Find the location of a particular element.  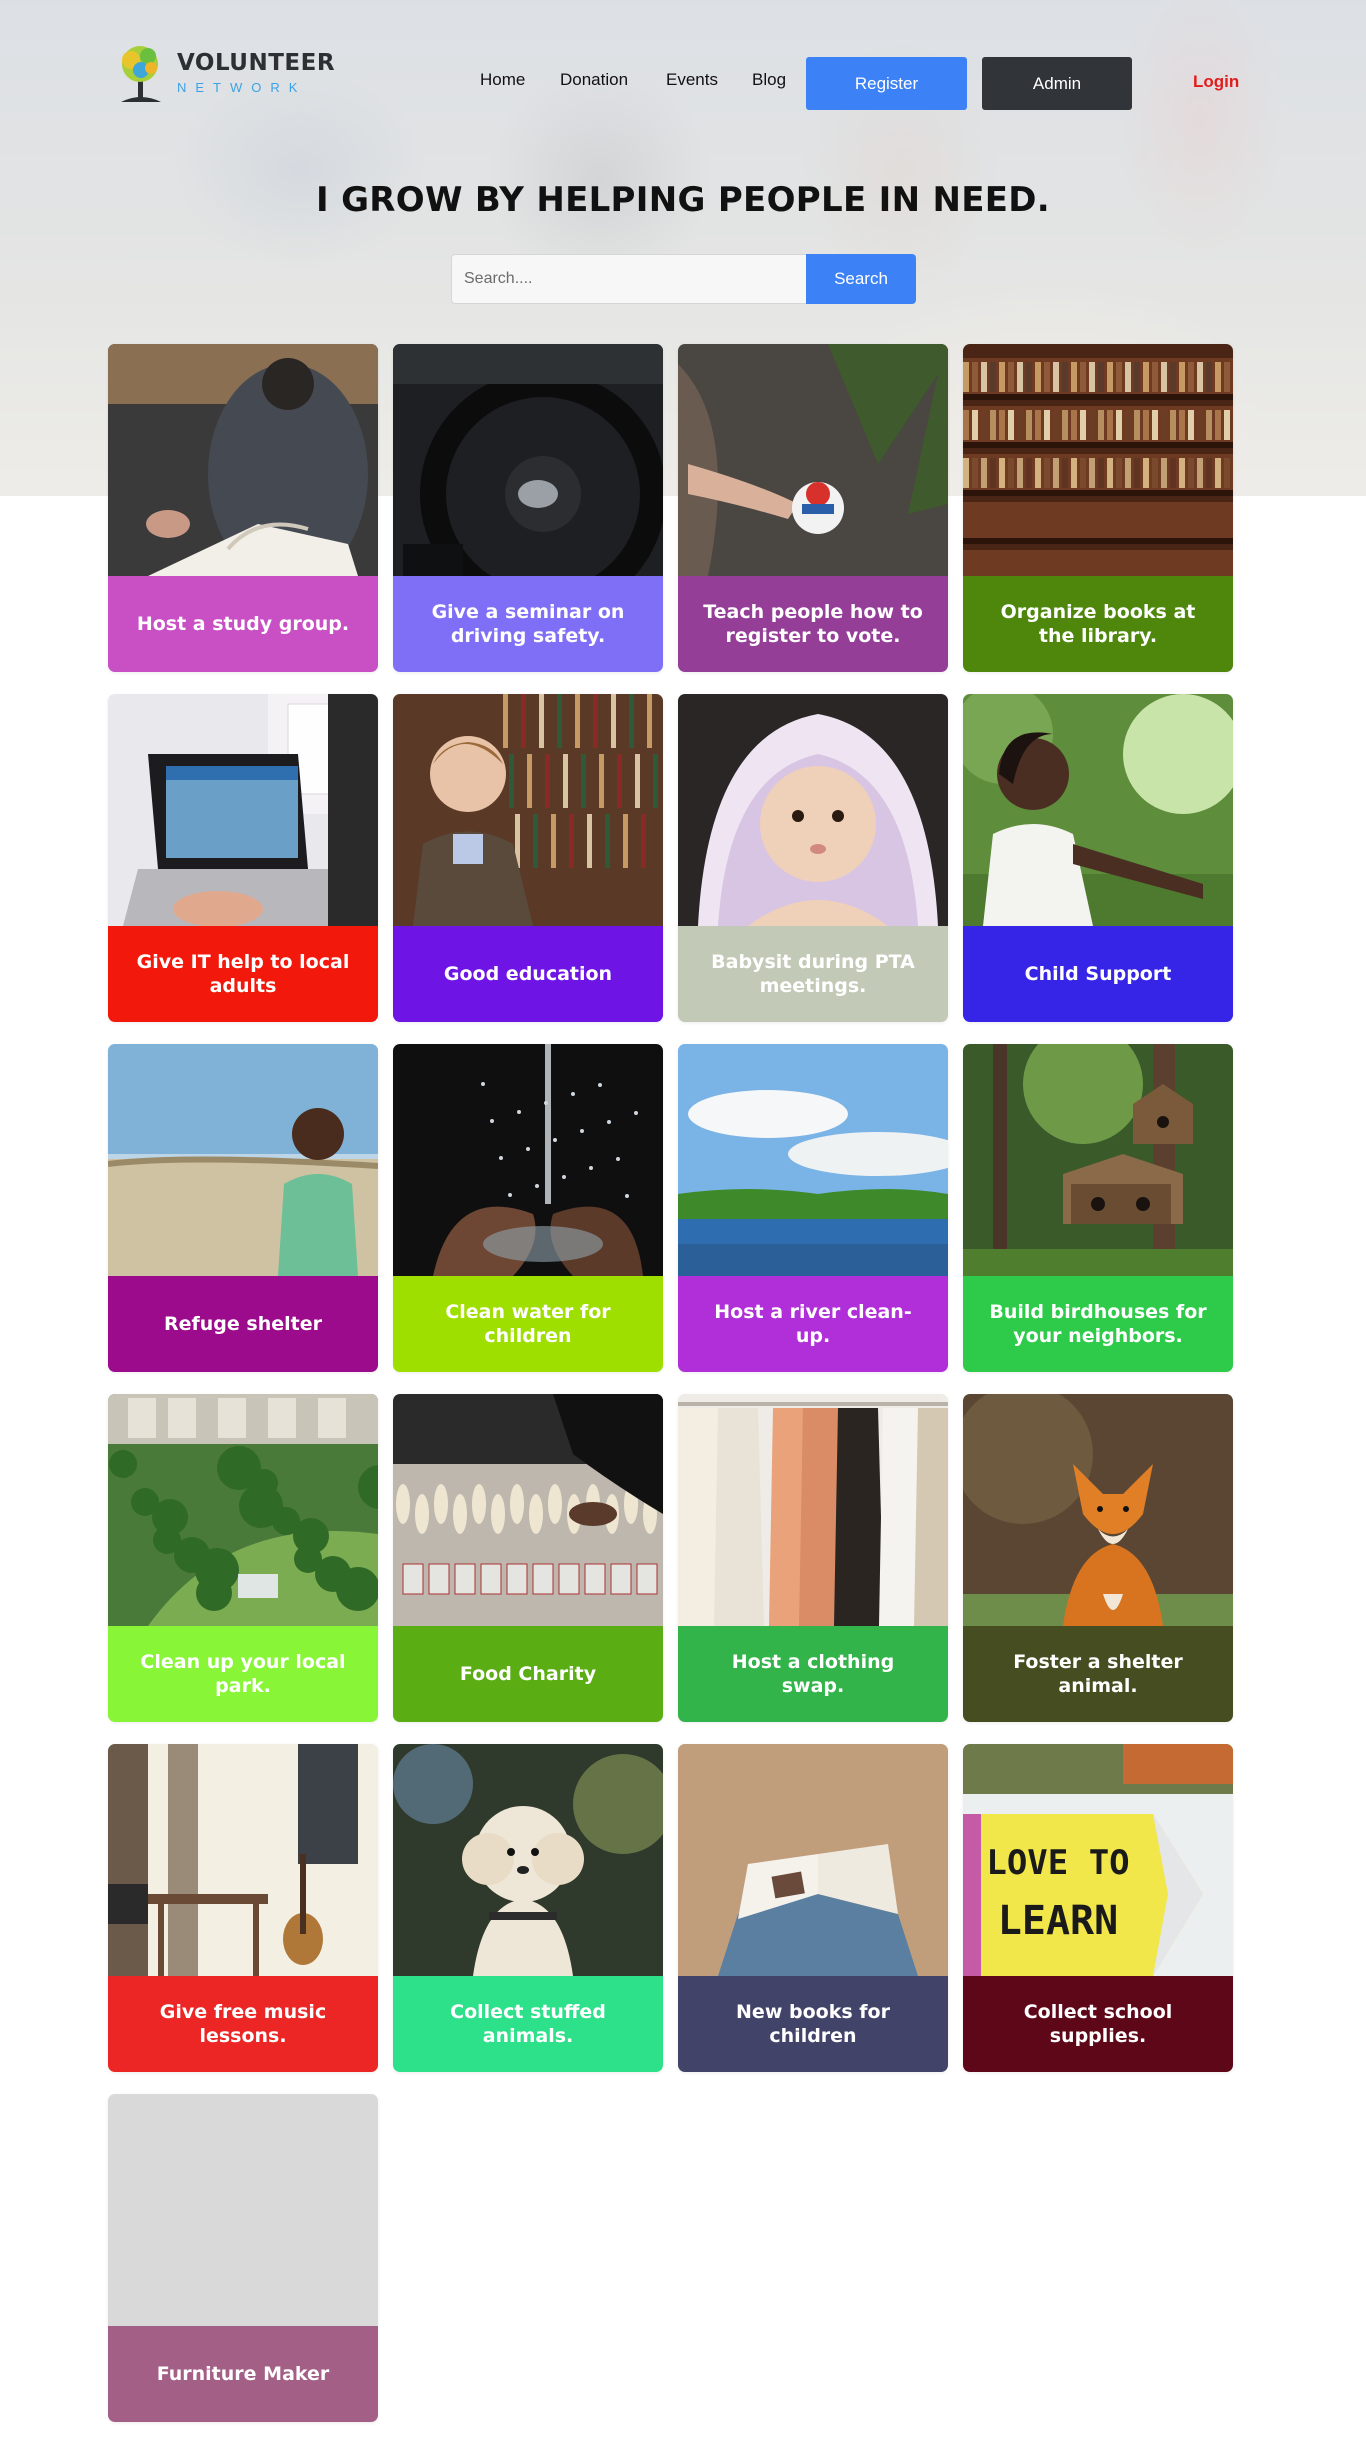

volunteer-card: Furniture Maker is located at coordinates (243, 2258).